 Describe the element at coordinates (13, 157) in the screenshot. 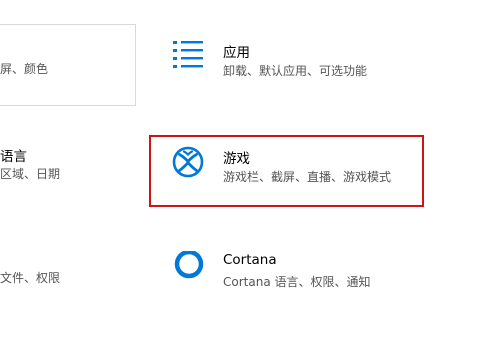

I see `tile-time-language-title: 语言` at that location.